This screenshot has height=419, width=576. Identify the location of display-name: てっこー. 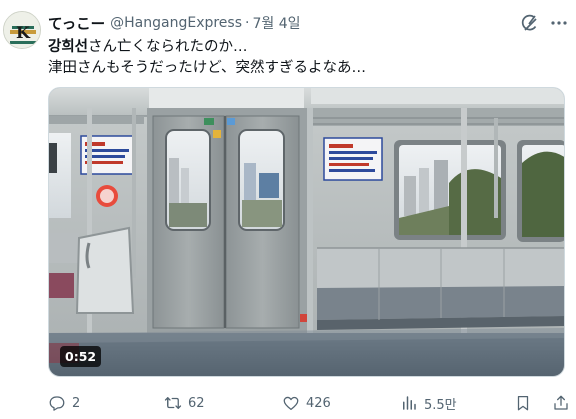
(76, 23).